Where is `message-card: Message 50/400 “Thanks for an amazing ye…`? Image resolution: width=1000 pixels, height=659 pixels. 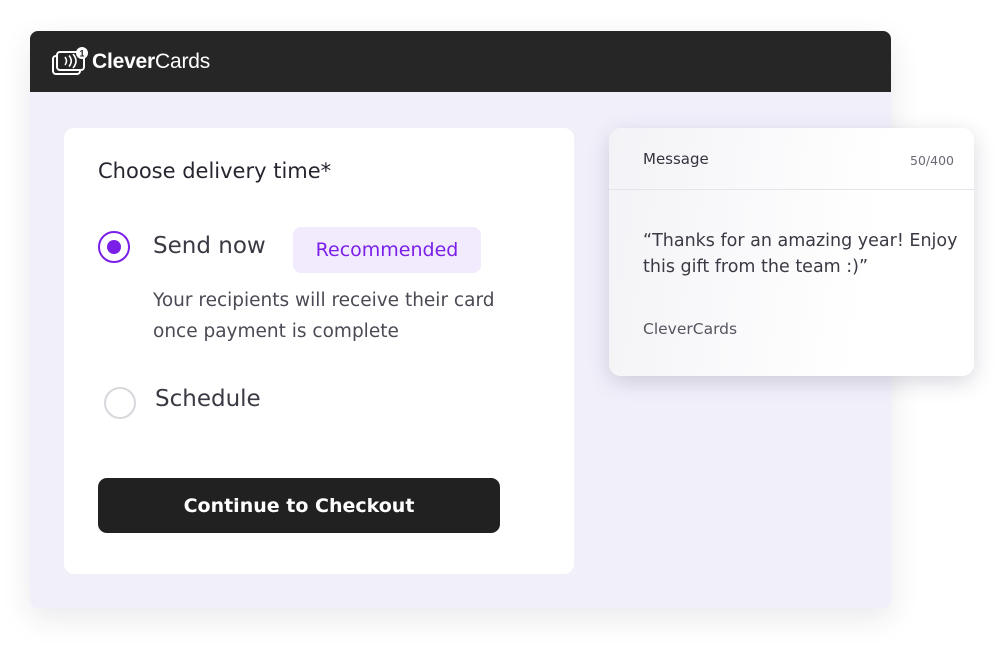 message-card: Message 50/400 “Thanks for an amazing ye… is located at coordinates (791, 252).